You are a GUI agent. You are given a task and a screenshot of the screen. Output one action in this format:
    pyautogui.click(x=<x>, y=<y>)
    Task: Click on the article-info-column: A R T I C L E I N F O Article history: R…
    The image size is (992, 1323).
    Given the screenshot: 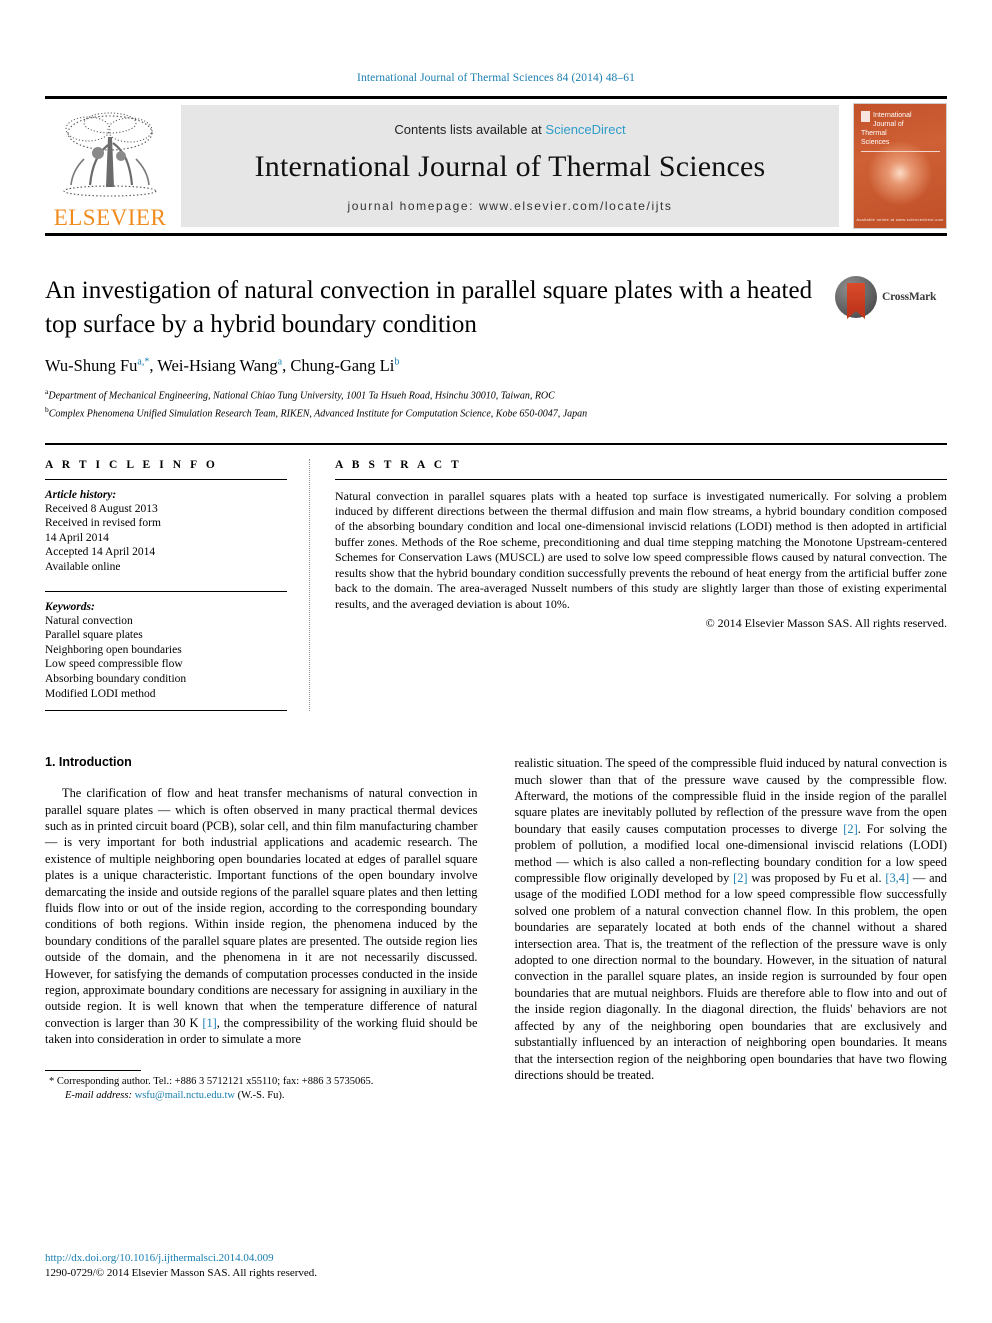 What is the action you would take?
    pyautogui.click(x=177, y=585)
    